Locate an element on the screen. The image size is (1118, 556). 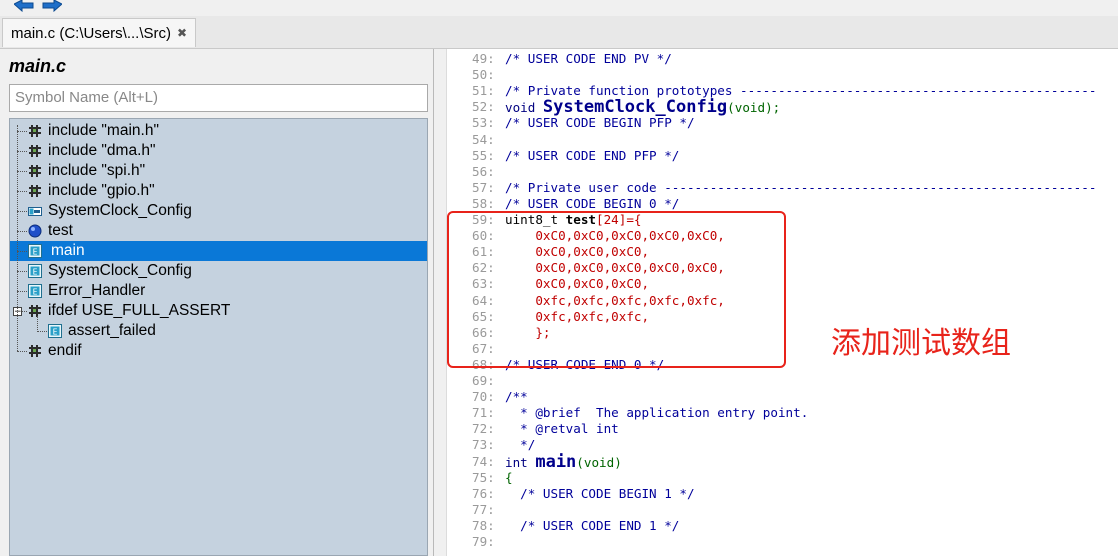
code-line: 74: int main(void) is located at coordinates (776, 461).